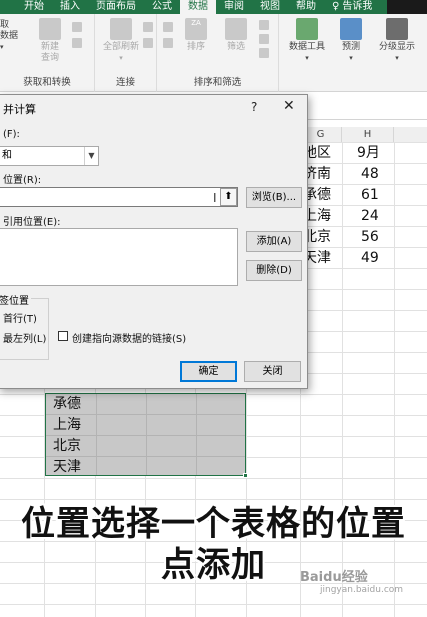 This screenshot has width=427, height=617. Describe the element at coordinates (91, 156) in the screenshot. I see `chevron-down-icon: ▼` at that location.